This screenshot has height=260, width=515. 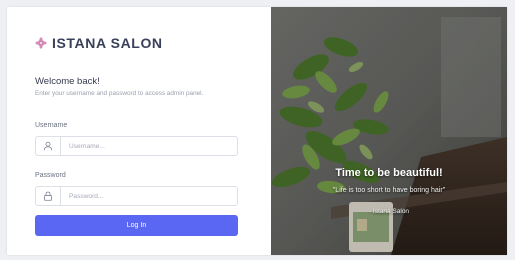 I want to click on login-button: Log In, so click(x=136, y=225).